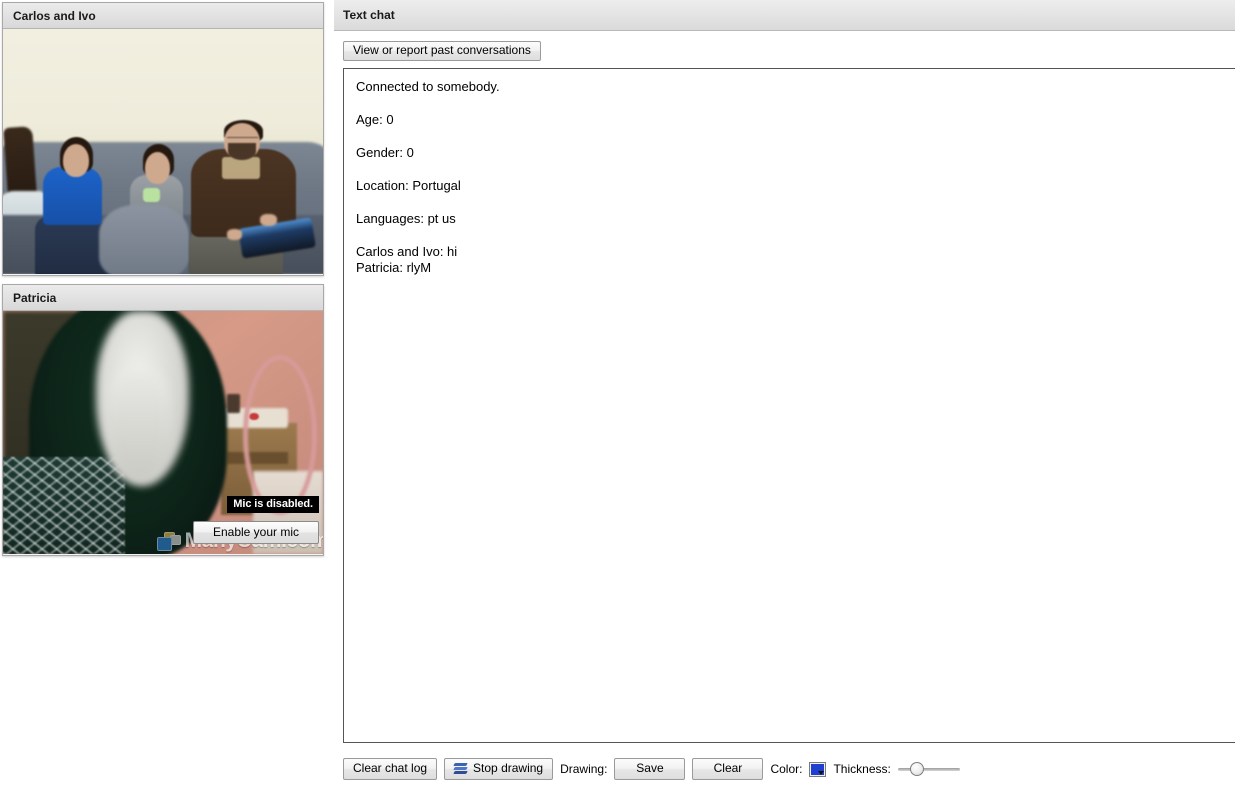 The height and width of the screenshot is (788, 1235). What do you see at coordinates (728, 769) in the screenshot?
I see `clear-drawing-button: Clear` at bounding box center [728, 769].